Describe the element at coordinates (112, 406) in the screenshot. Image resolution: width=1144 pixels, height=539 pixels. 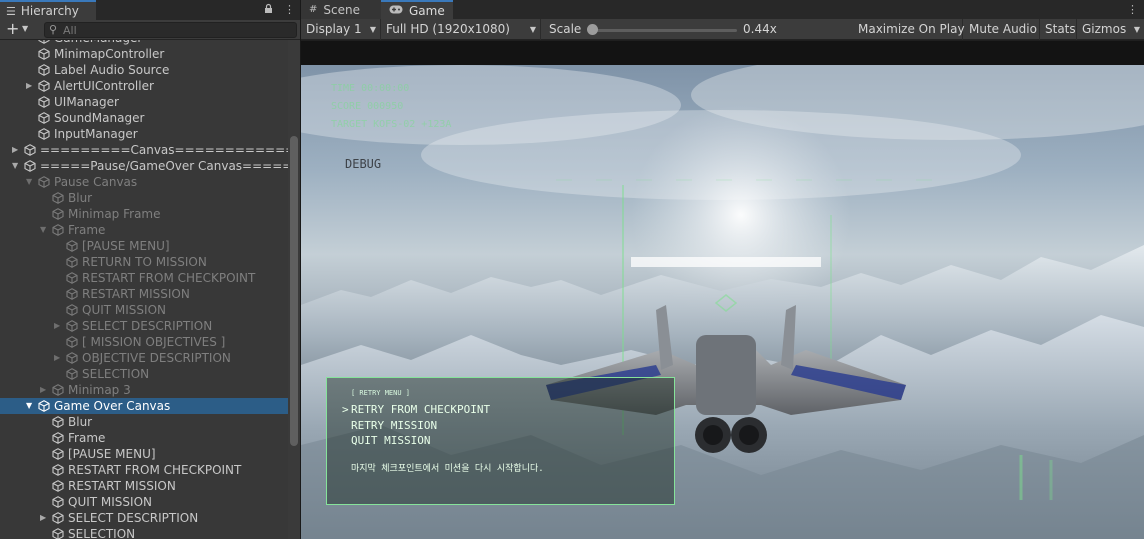
I see `hierarchy-row-label: Game Over Canvas` at that location.